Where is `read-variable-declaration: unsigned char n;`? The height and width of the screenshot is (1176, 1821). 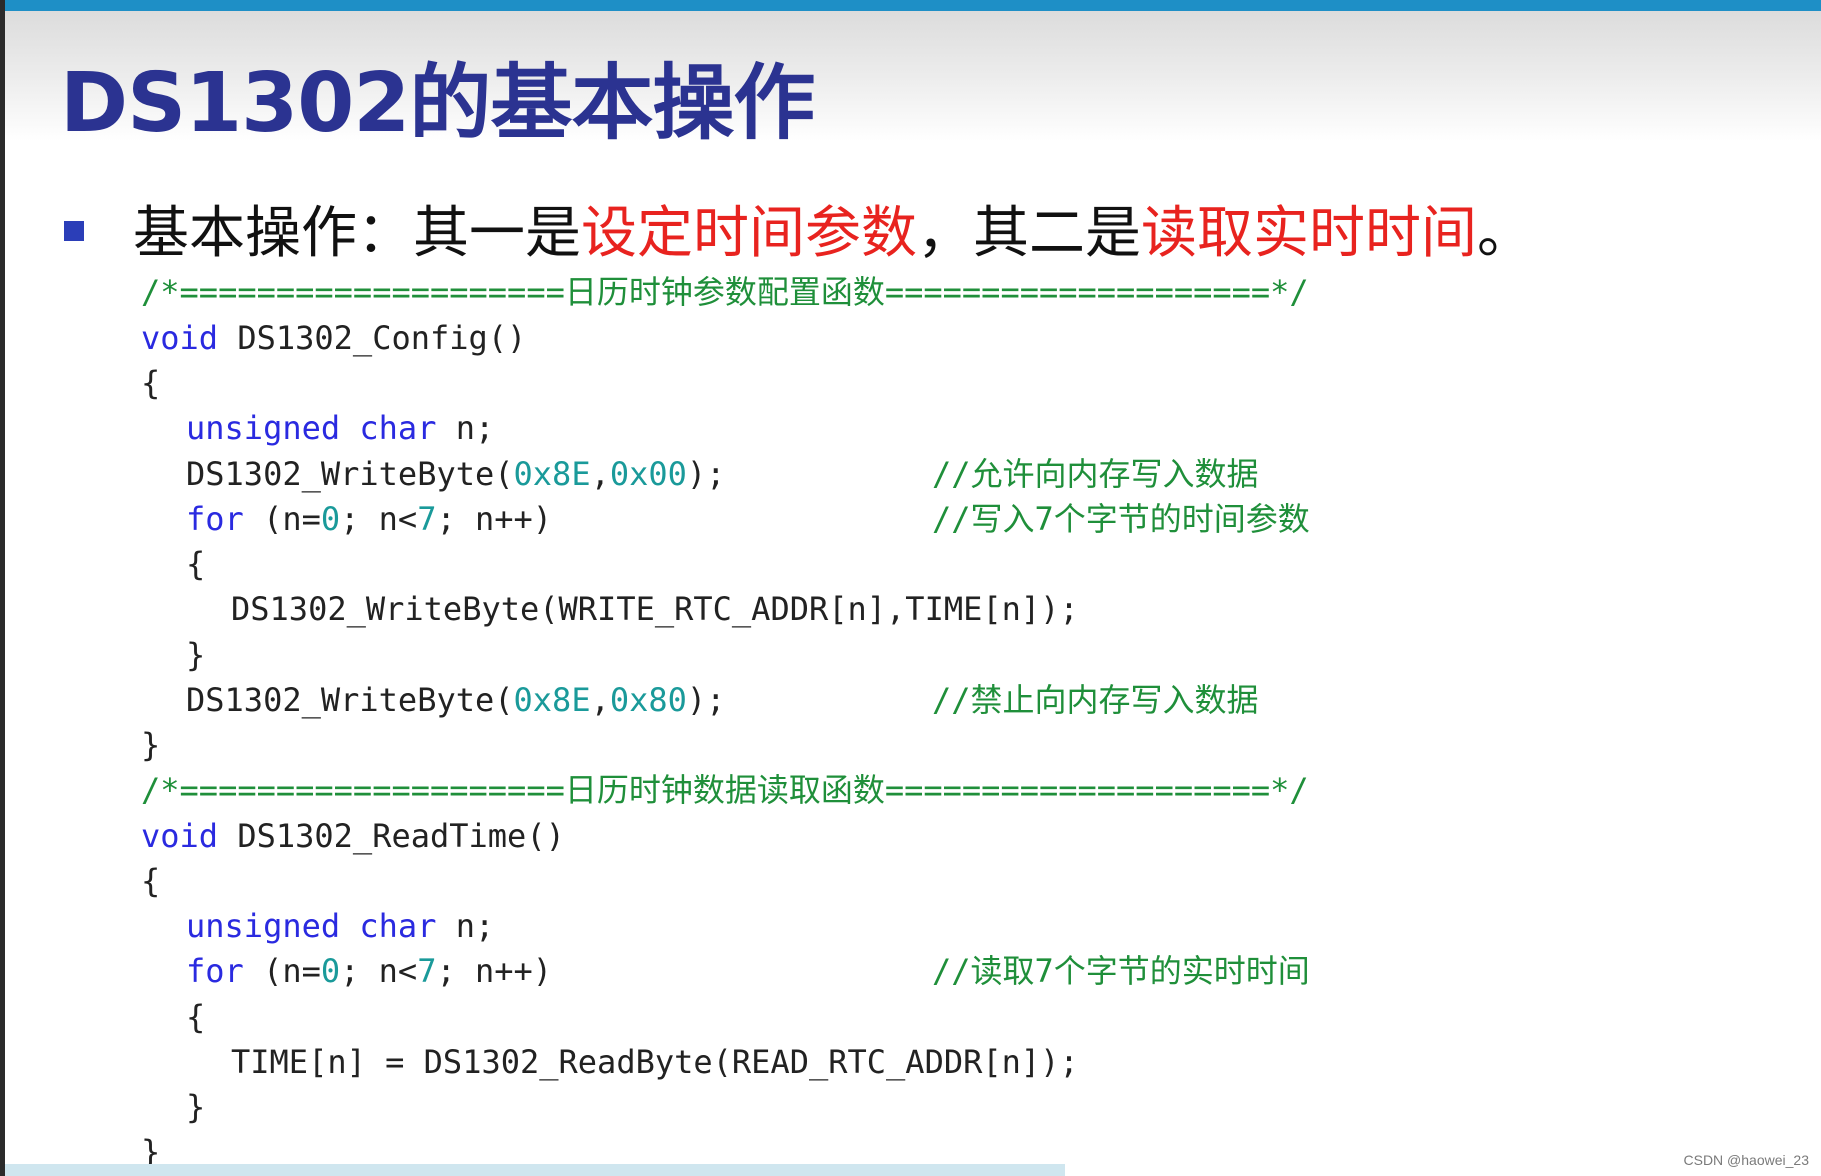
read-variable-declaration: unsigned char n; is located at coordinates (340, 926).